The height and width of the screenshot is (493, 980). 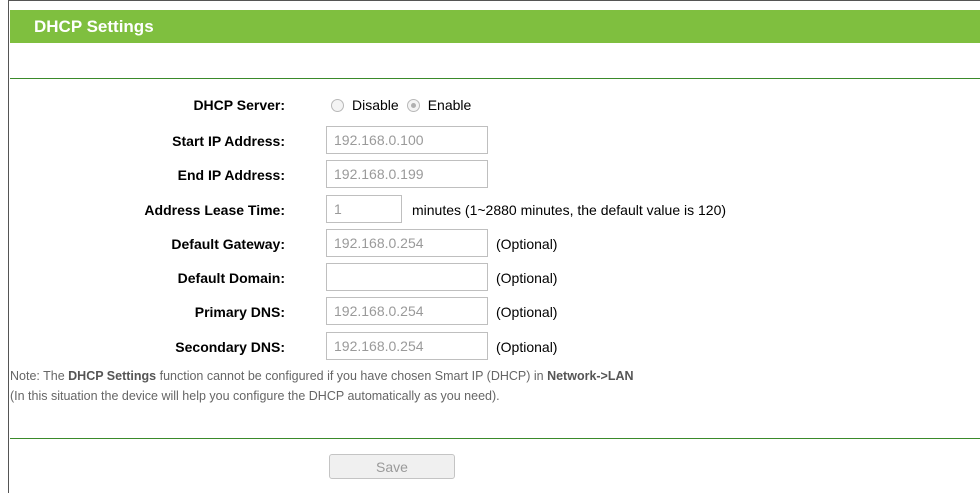 What do you see at coordinates (407, 243) in the screenshot?
I see `default-gateway-input: 192.168.0.254` at bounding box center [407, 243].